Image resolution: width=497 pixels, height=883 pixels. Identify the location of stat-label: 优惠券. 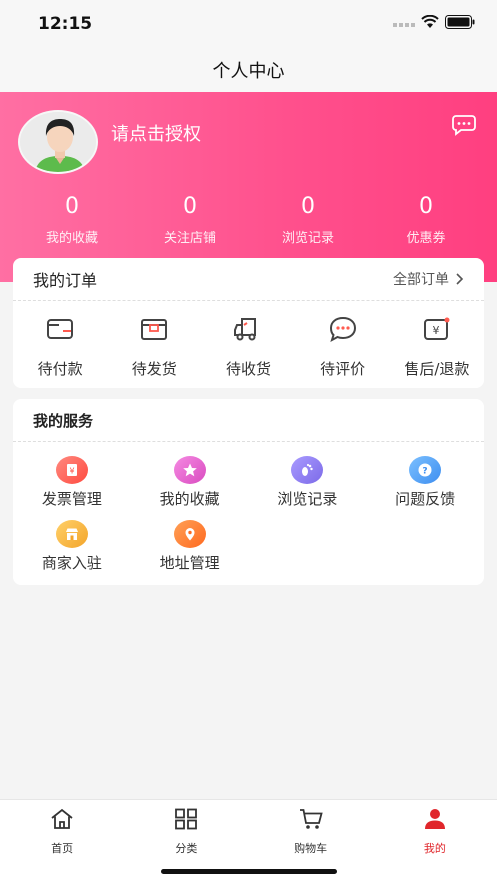
(426, 238).